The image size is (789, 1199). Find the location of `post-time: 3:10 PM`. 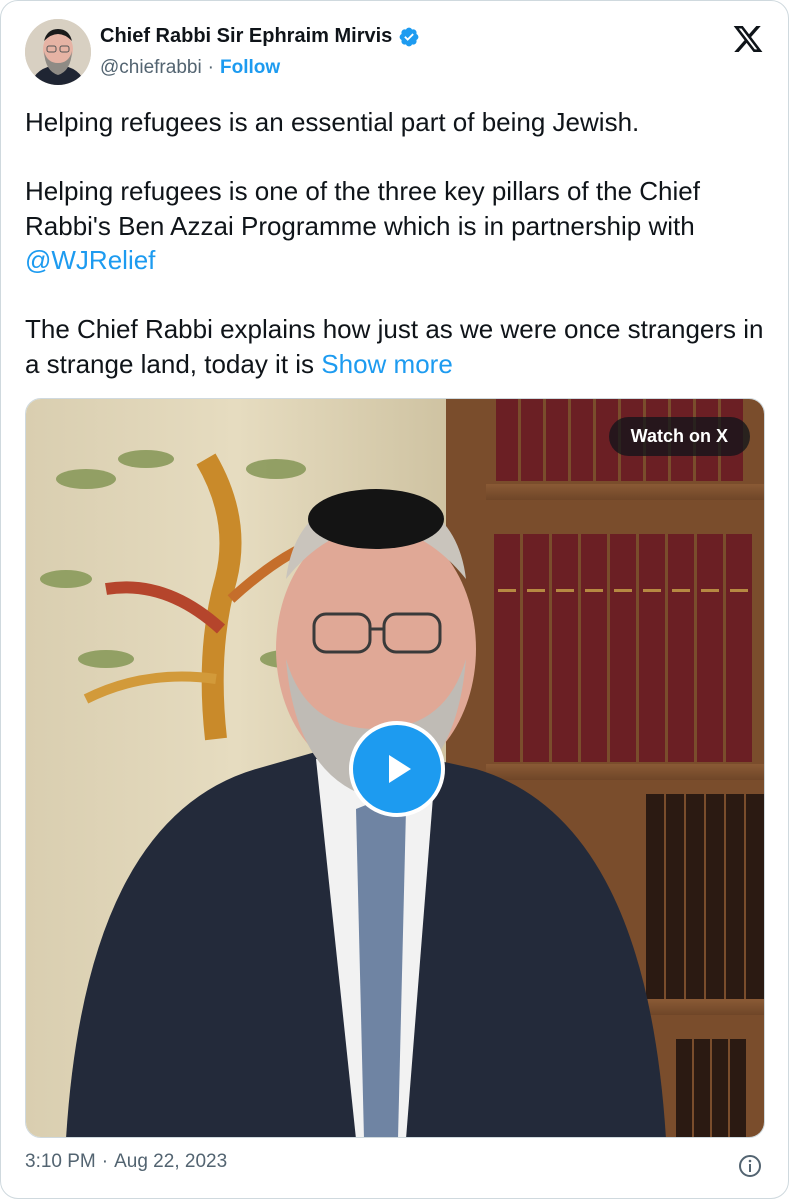

post-time: 3:10 PM is located at coordinates (60, 1162).